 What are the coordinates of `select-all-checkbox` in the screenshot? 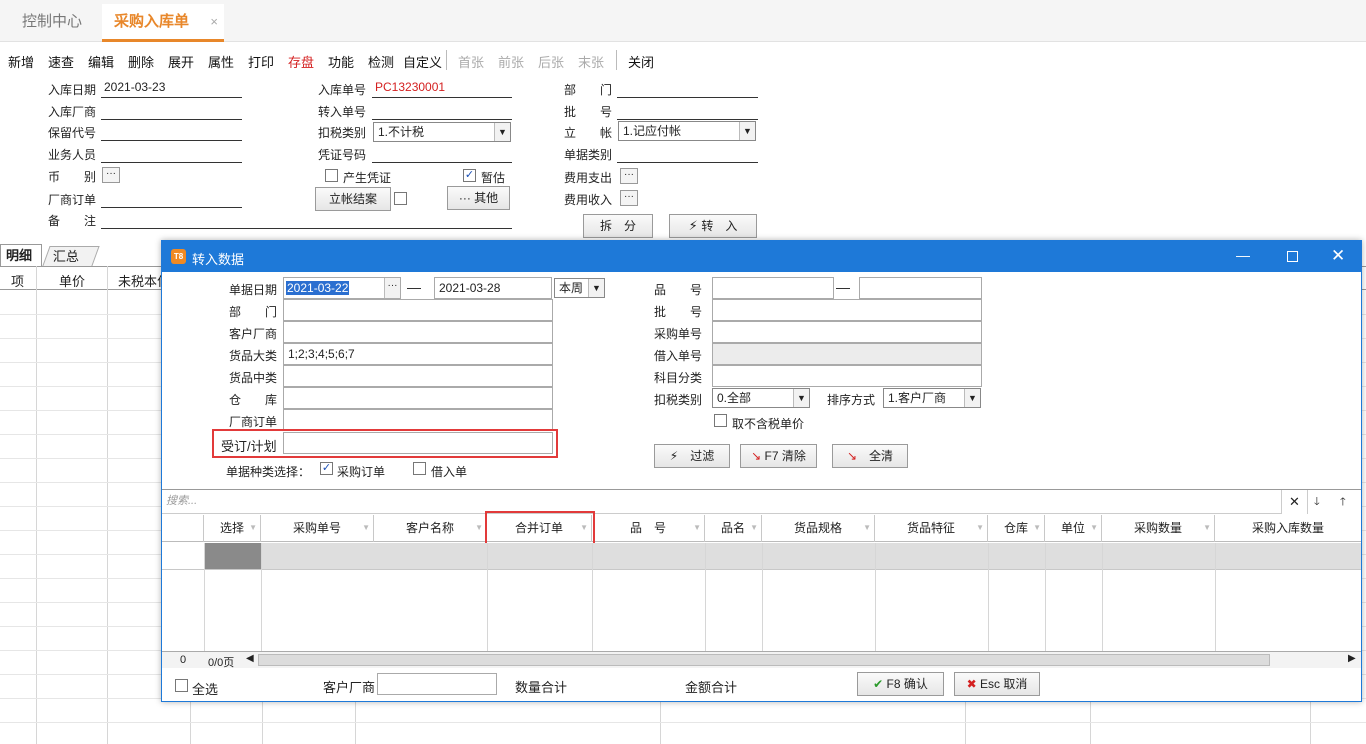 It's located at (181, 685).